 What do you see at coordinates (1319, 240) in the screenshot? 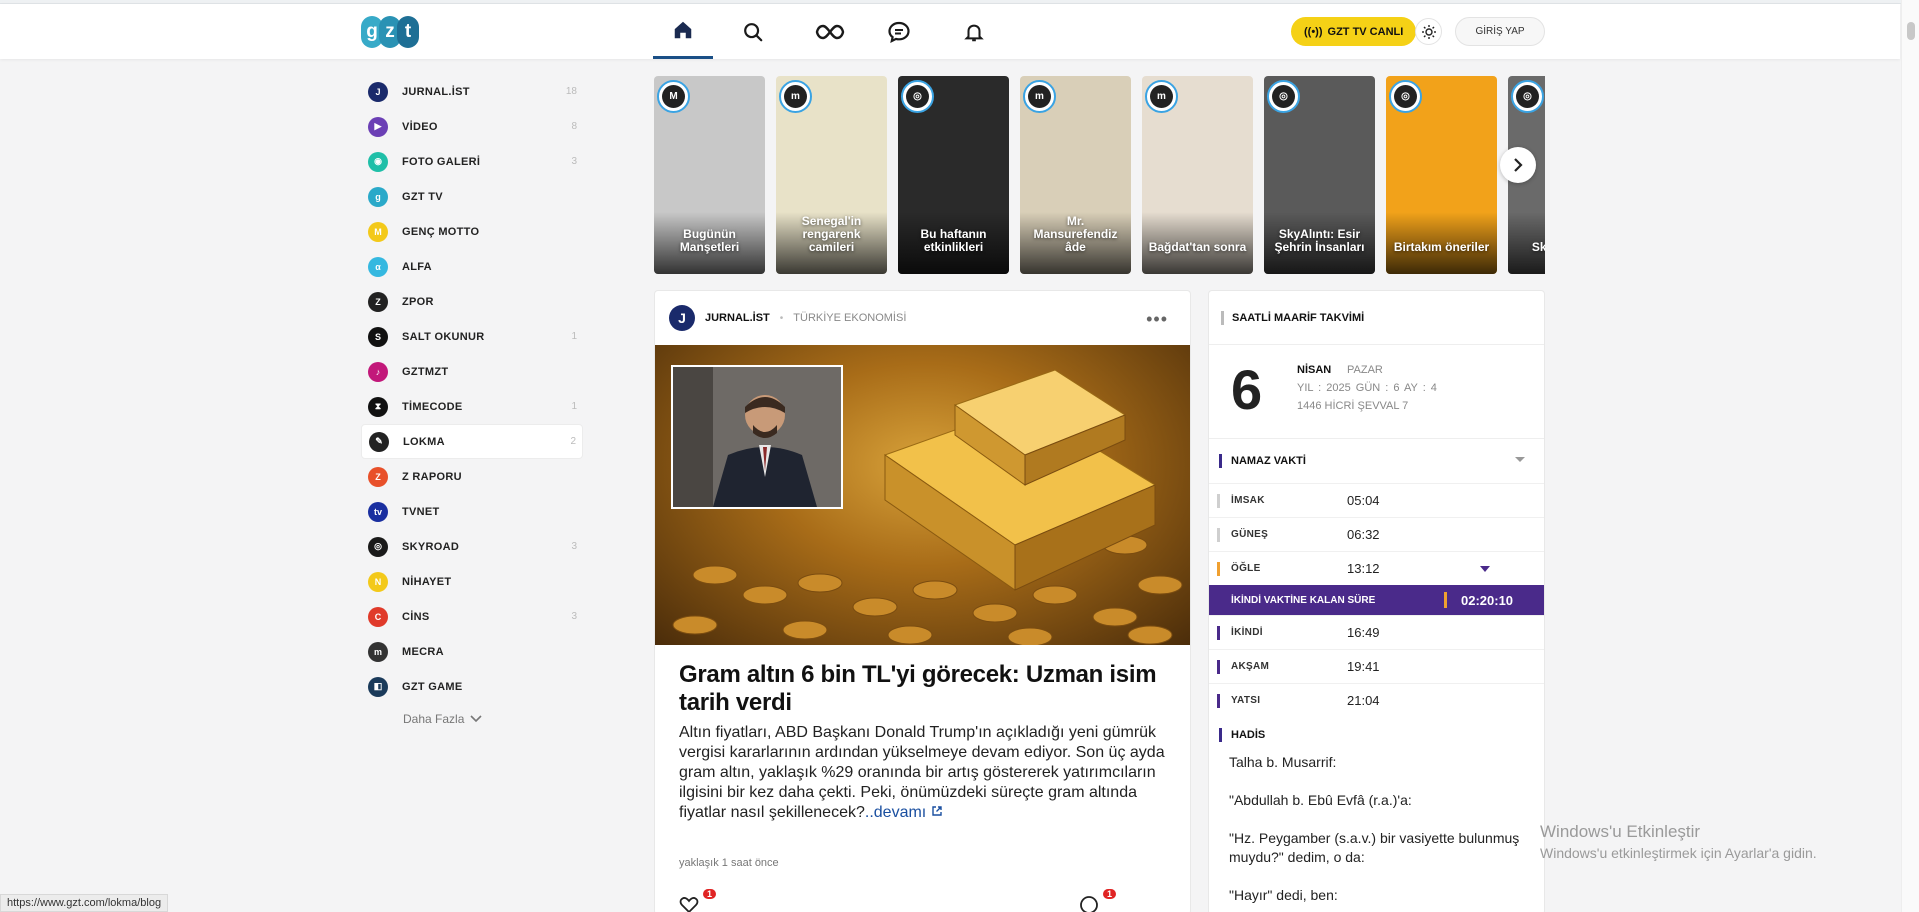
I see `story-caption: SkyAlıntı: Esir Şehrin İnsanları` at bounding box center [1319, 240].